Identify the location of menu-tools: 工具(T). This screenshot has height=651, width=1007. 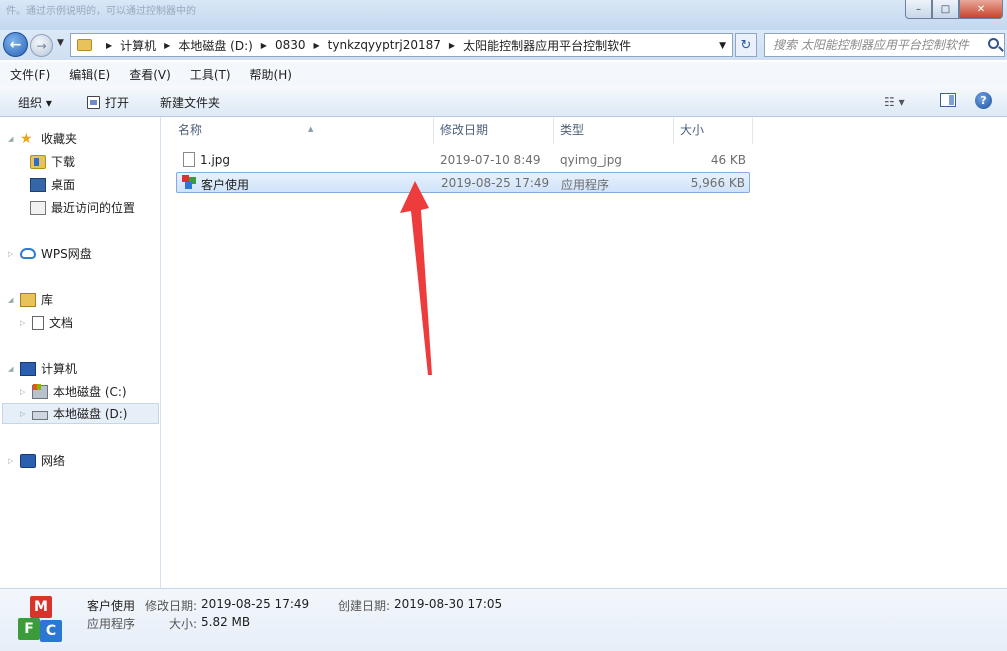
(210, 74).